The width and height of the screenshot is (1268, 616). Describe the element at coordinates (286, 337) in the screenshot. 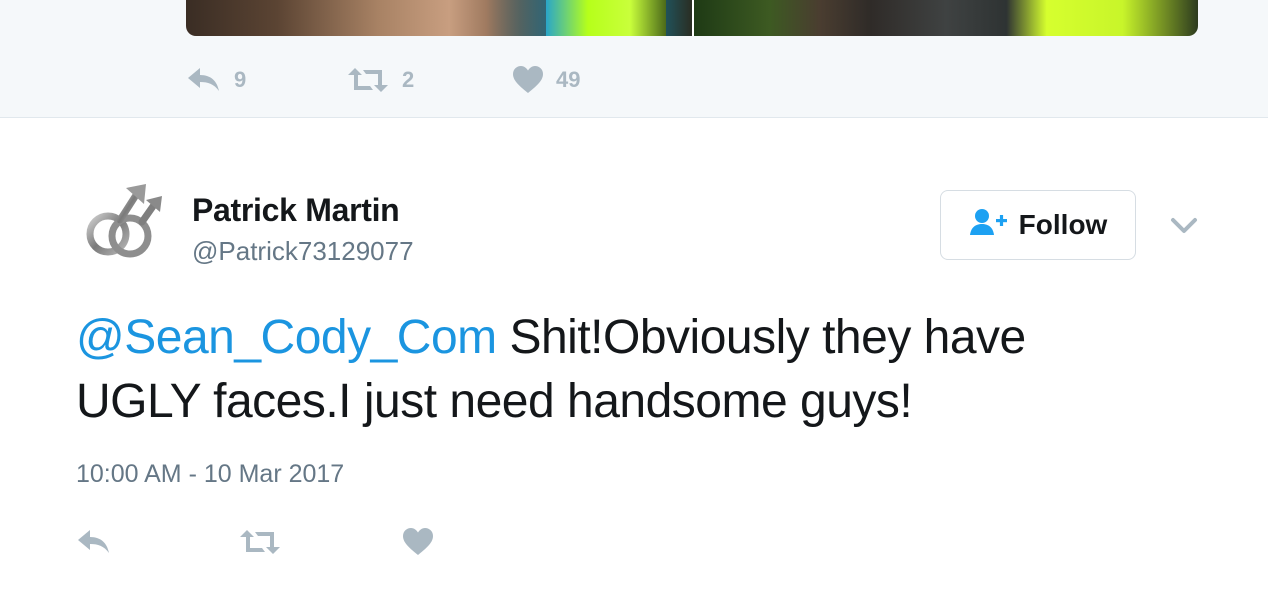

I see `mention-link: @Sean_Cody_Com` at that location.